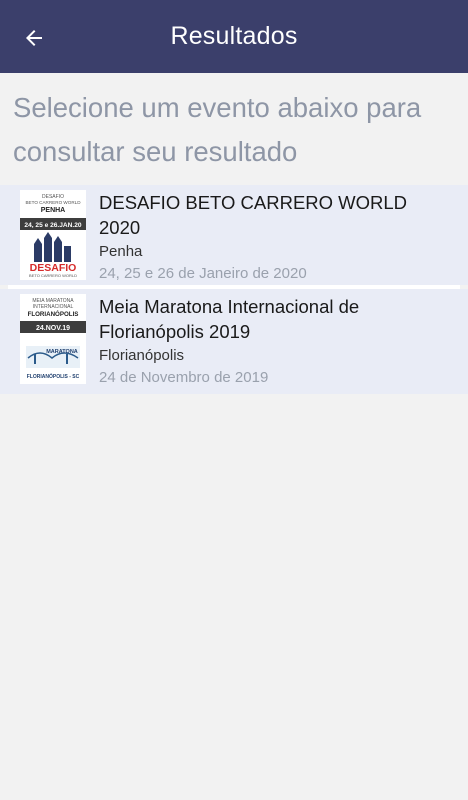 The width and height of the screenshot is (468, 800). Describe the element at coordinates (184, 377) in the screenshot. I see `event-date: 24 de Novembro de 2019` at that location.